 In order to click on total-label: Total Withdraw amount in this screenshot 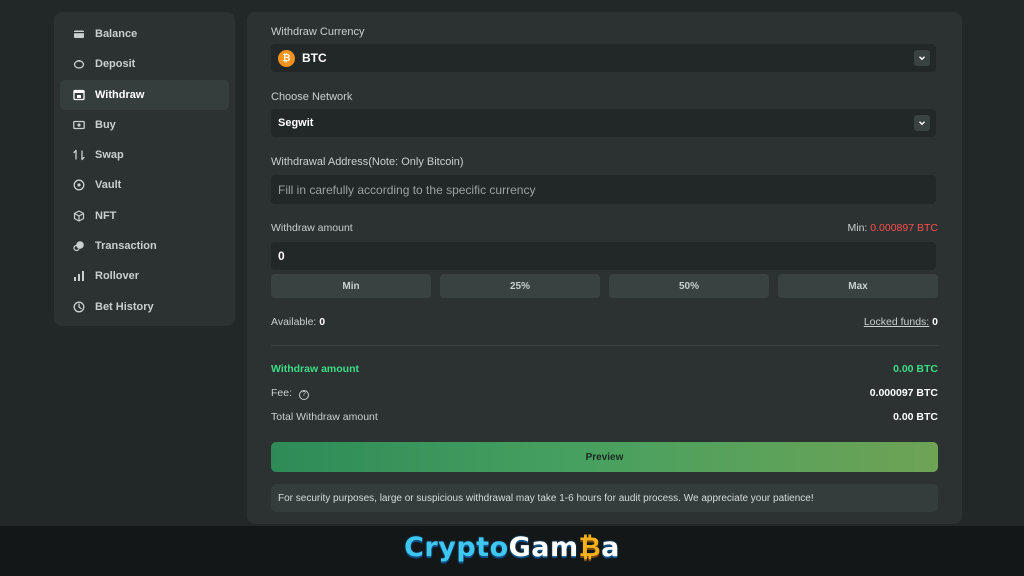, I will do `click(324, 417)`.